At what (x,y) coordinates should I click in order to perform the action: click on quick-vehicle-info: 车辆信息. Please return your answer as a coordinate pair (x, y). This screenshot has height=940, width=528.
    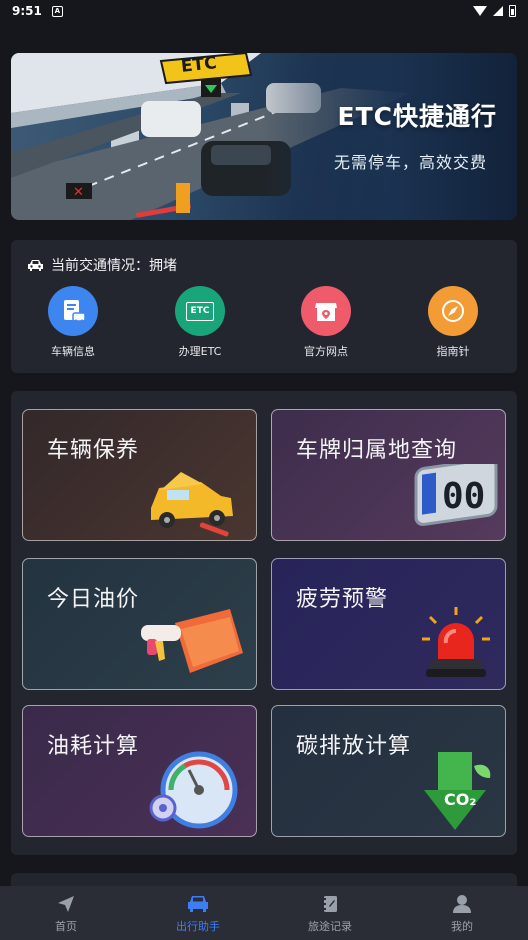
    Looking at the image, I should click on (73, 322).